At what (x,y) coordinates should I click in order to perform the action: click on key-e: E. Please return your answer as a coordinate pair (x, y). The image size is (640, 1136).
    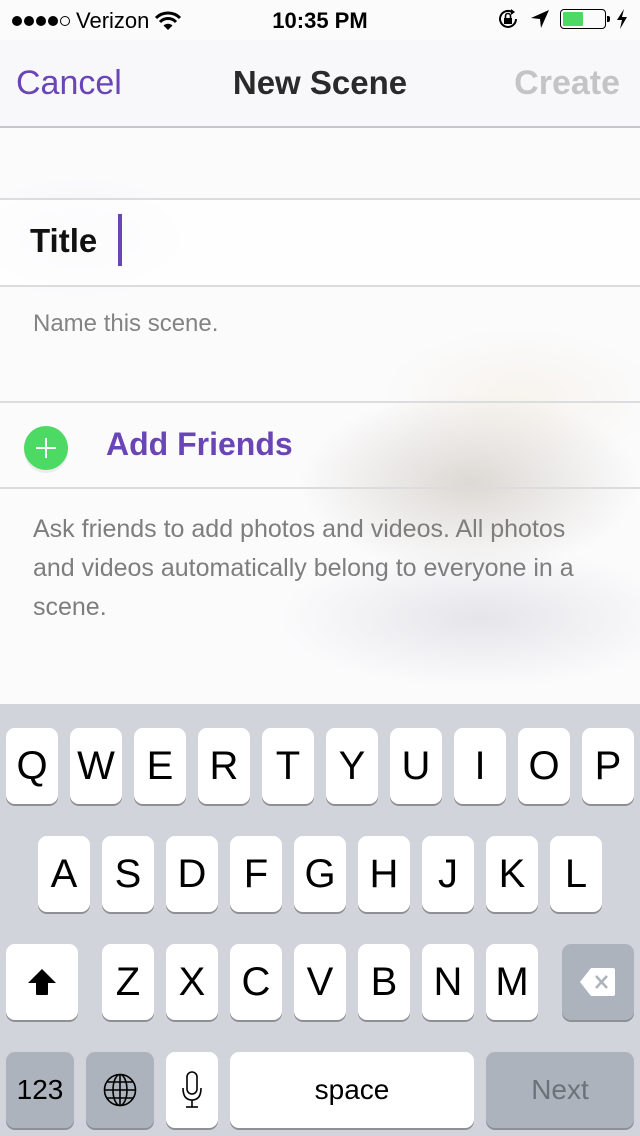
    Looking at the image, I should click on (160, 766).